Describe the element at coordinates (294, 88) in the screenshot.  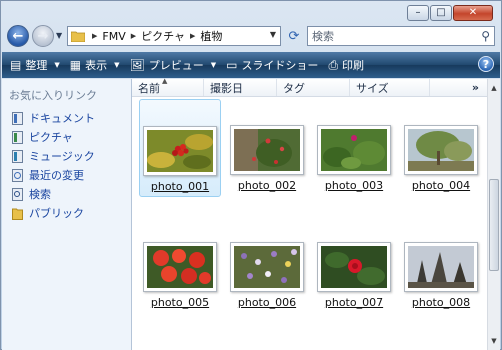
I see `column-tags-label: タグ` at that location.